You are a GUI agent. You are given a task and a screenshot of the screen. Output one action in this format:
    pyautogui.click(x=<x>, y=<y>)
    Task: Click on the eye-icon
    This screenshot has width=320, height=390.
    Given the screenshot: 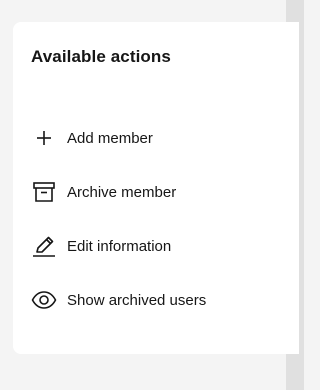 What is the action you would take?
    pyautogui.click(x=44, y=300)
    